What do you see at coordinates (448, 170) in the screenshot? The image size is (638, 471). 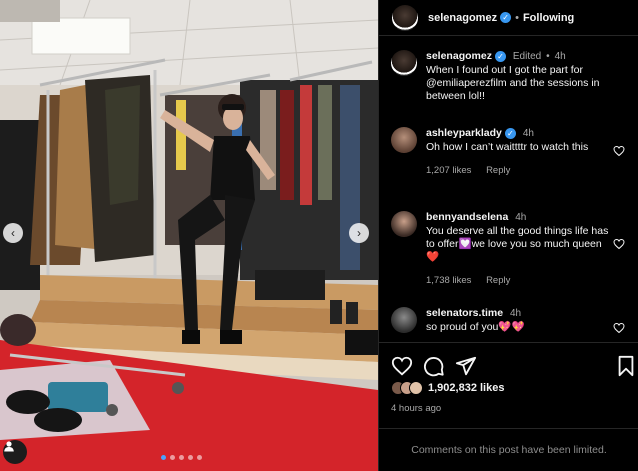 I see `comment-likes: 1,207 likes` at bounding box center [448, 170].